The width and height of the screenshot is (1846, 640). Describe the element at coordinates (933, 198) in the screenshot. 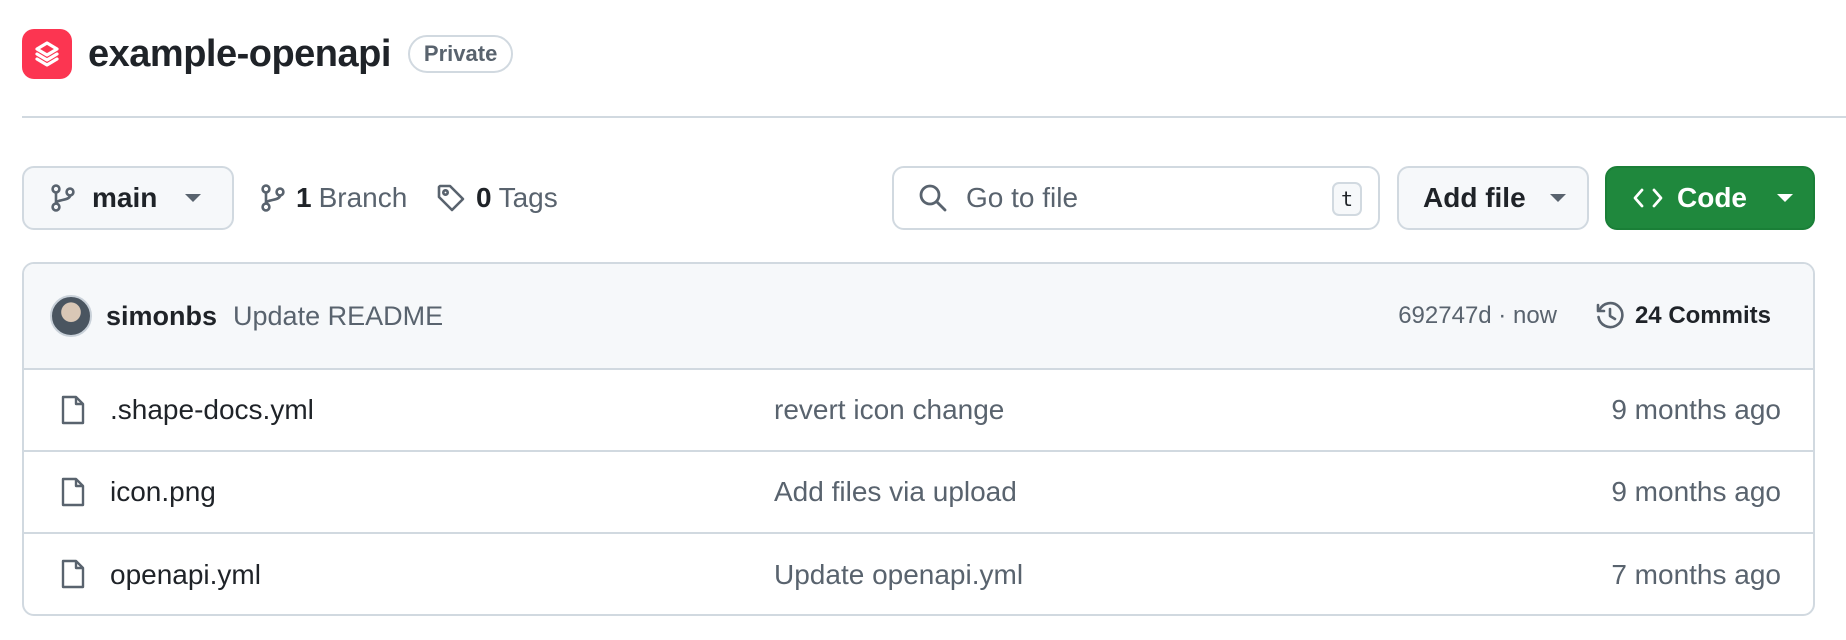

I see `search-icon` at that location.